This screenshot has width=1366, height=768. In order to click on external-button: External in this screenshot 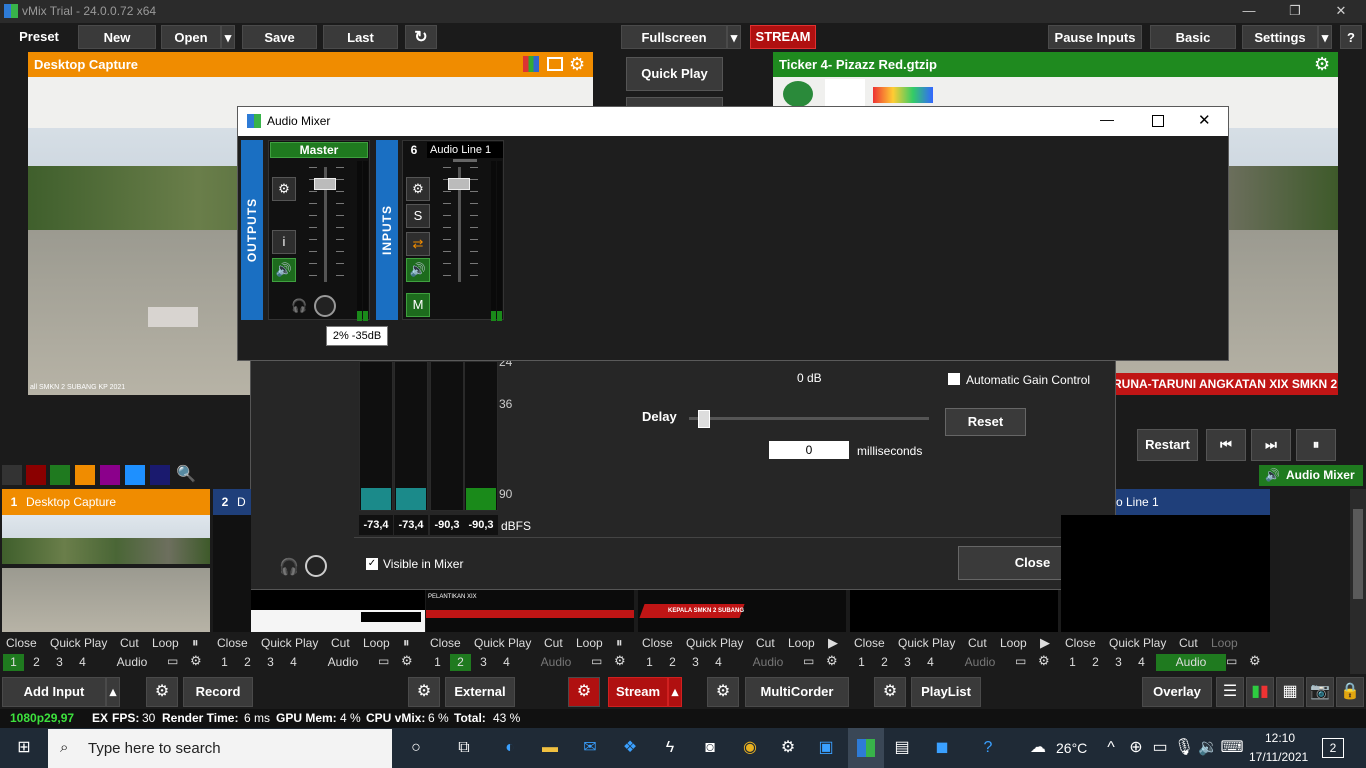, I will do `click(480, 692)`.